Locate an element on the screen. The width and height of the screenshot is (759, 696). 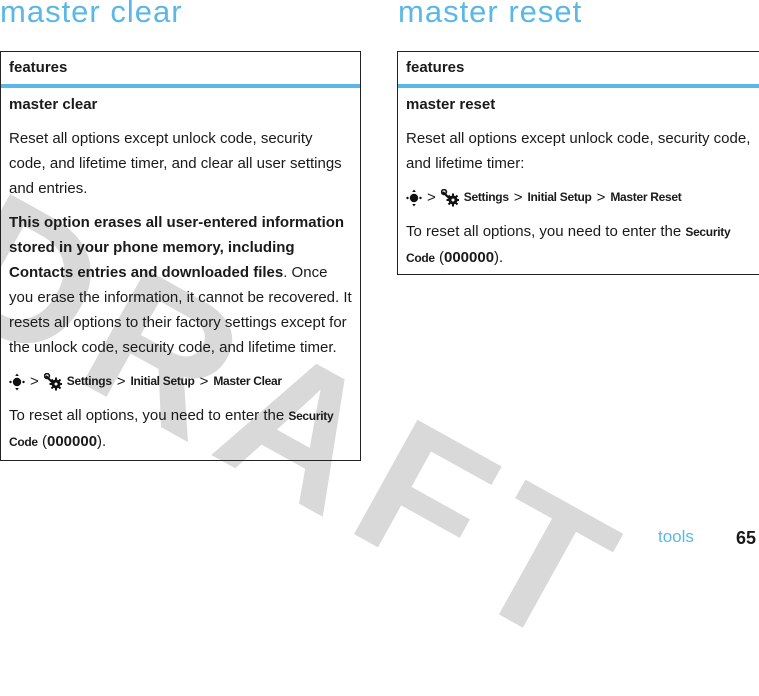
menu-item-master-clear: Master Clear is located at coordinates (247, 381).